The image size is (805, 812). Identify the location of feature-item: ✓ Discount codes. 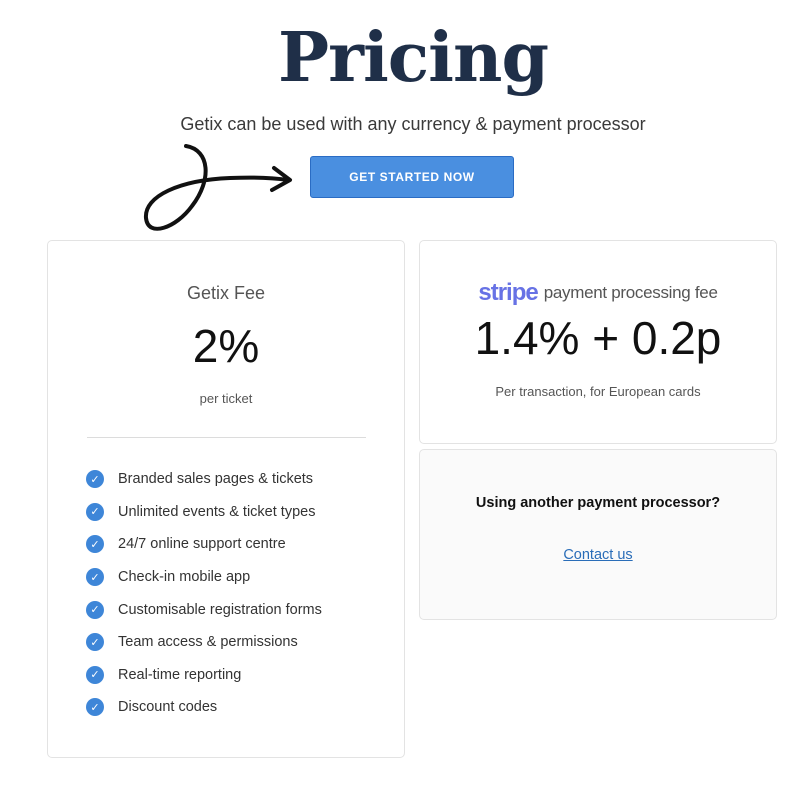
(204, 707).